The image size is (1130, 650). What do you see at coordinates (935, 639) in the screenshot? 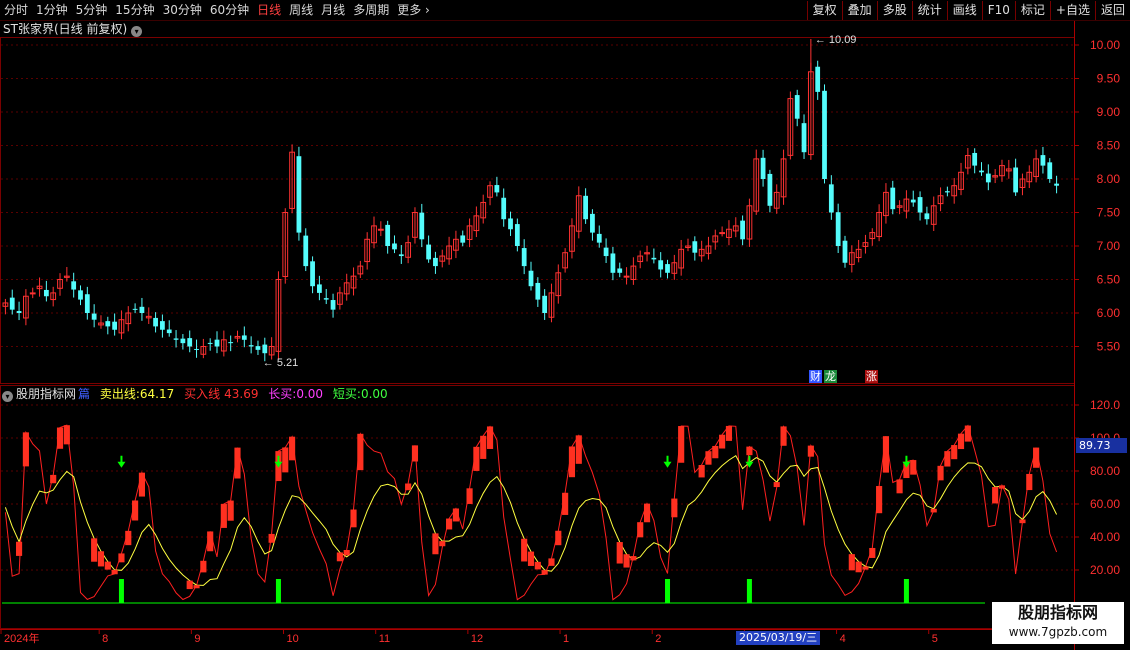
I see `time-label: 5` at bounding box center [935, 639].